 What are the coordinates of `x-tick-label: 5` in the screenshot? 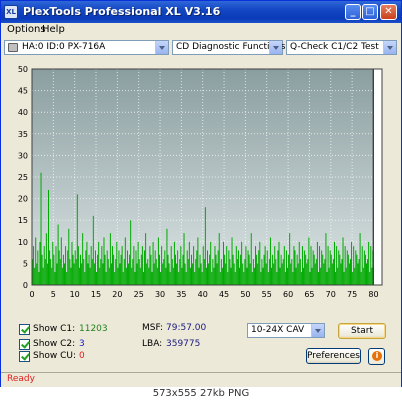 It's located at (53, 294).